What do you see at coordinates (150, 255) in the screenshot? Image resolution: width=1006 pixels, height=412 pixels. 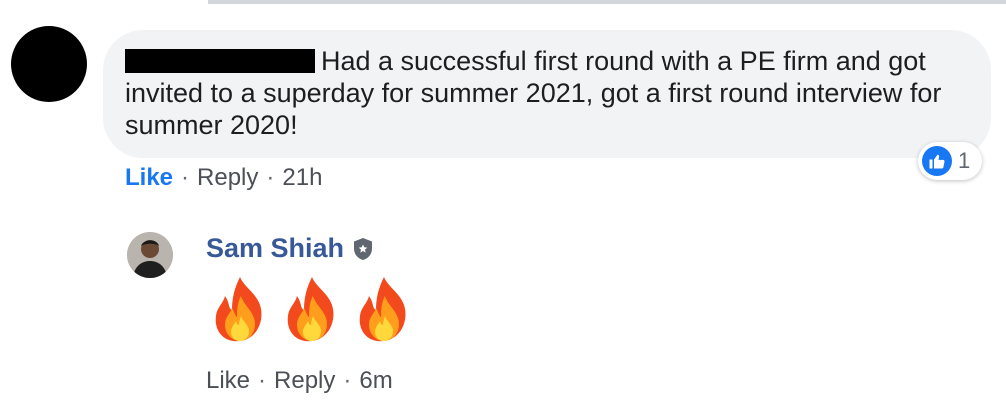 I see `reply-author-avatar` at bounding box center [150, 255].